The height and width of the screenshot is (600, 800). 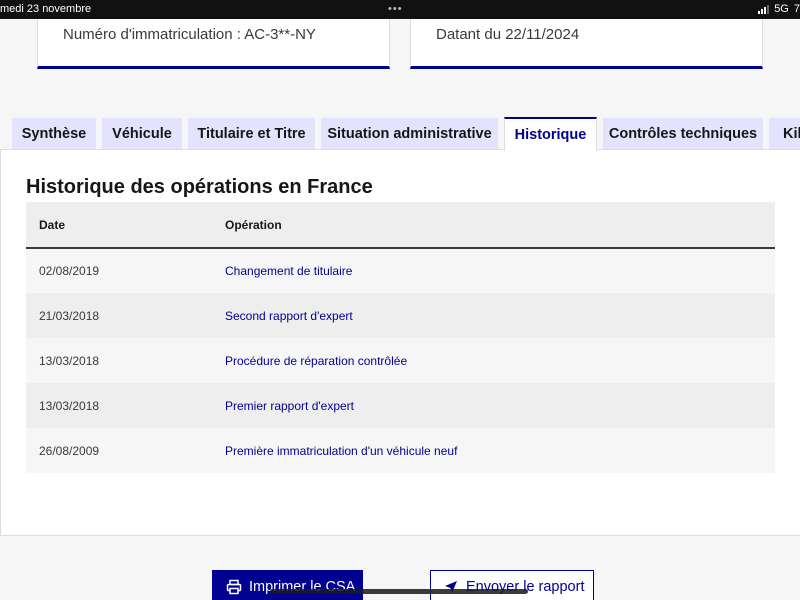 I want to click on tab-synthese: Synthèse, so click(x=54, y=134).